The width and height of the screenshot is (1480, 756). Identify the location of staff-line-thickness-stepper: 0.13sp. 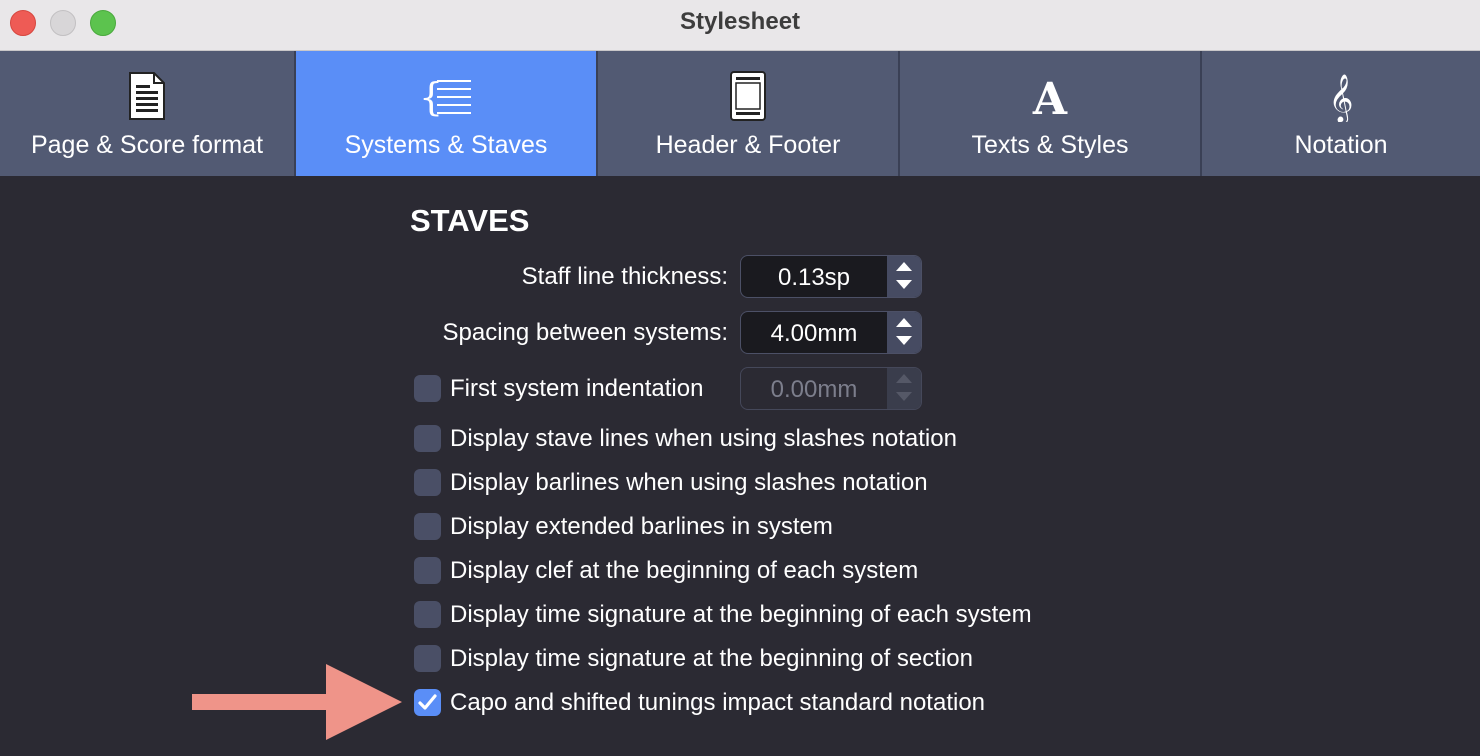
(831, 276).